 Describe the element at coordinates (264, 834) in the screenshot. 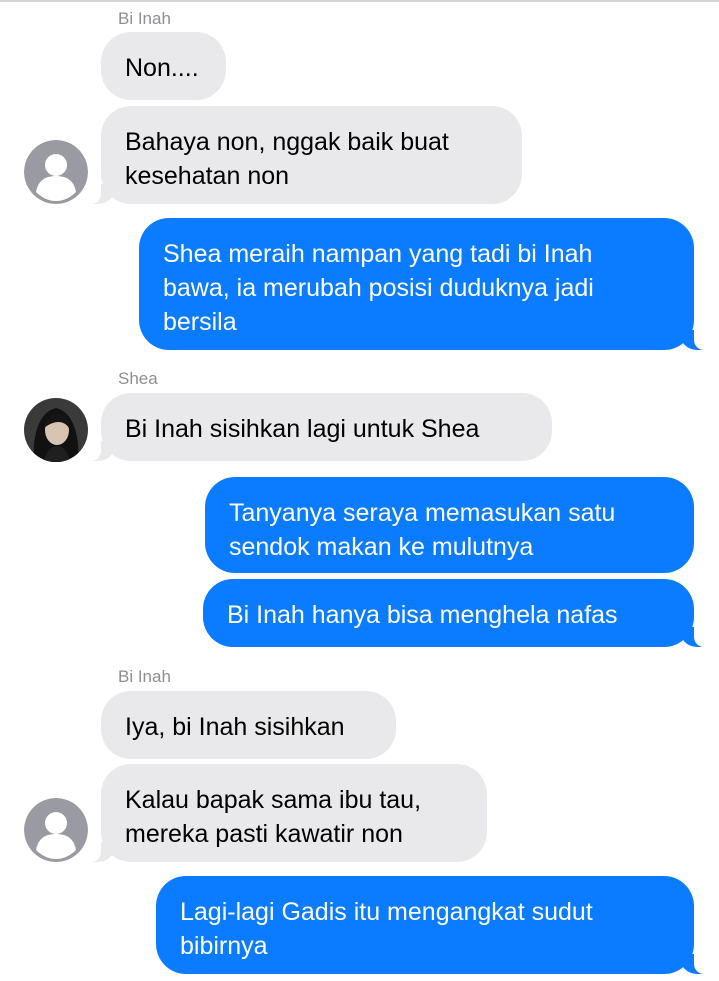

I see `message-text: mereka pasti kawatir non` at that location.